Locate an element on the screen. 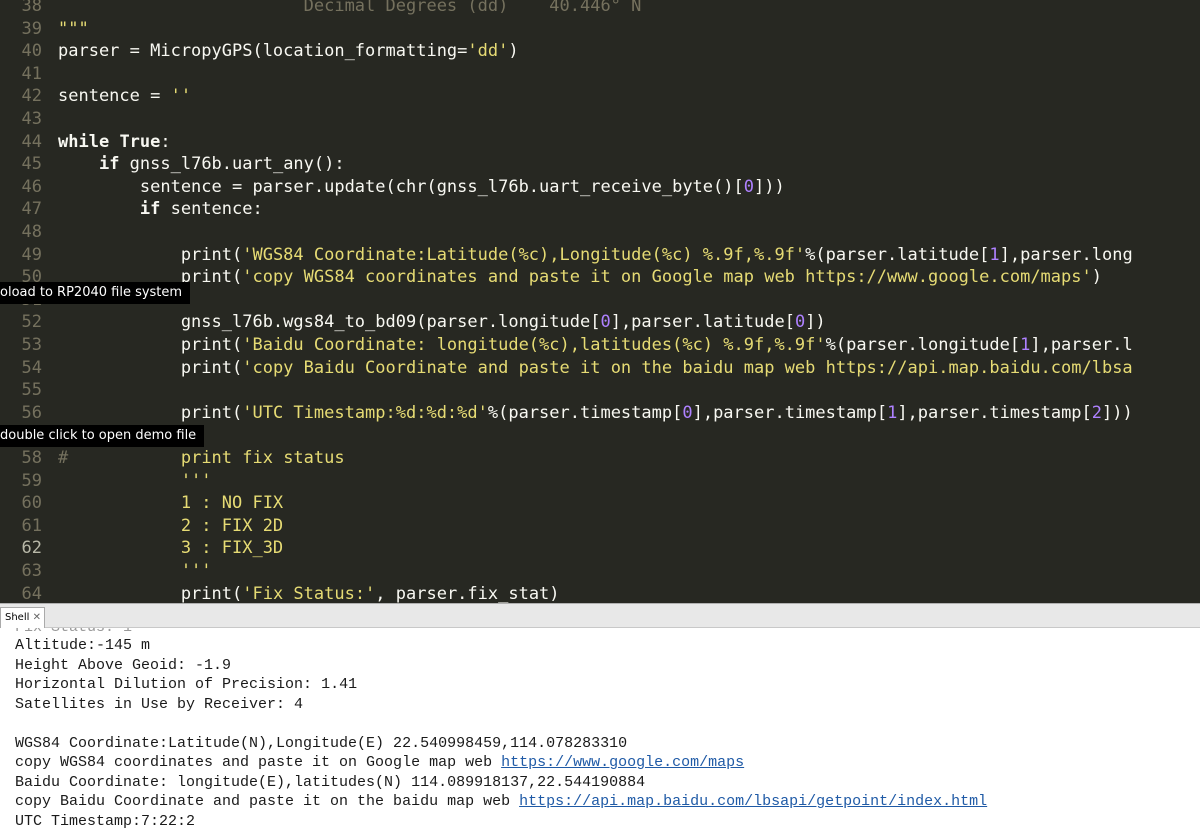  shell-tab-label: Shell is located at coordinates (17, 617).